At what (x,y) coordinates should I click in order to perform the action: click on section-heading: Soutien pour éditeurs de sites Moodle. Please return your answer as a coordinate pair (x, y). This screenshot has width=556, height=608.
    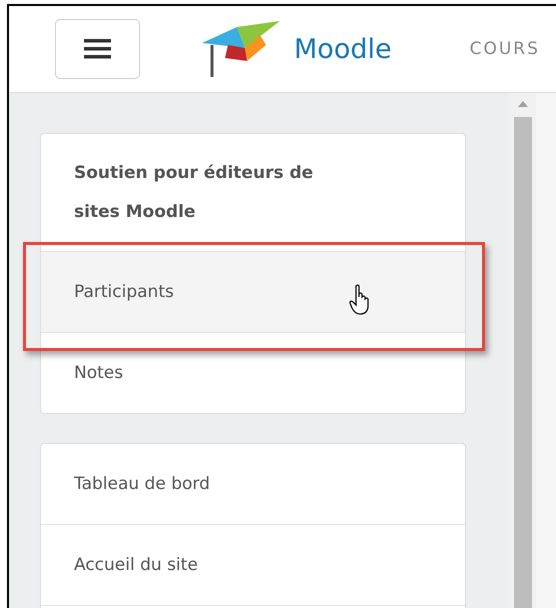
    Looking at the image, I should click on (194, 193).